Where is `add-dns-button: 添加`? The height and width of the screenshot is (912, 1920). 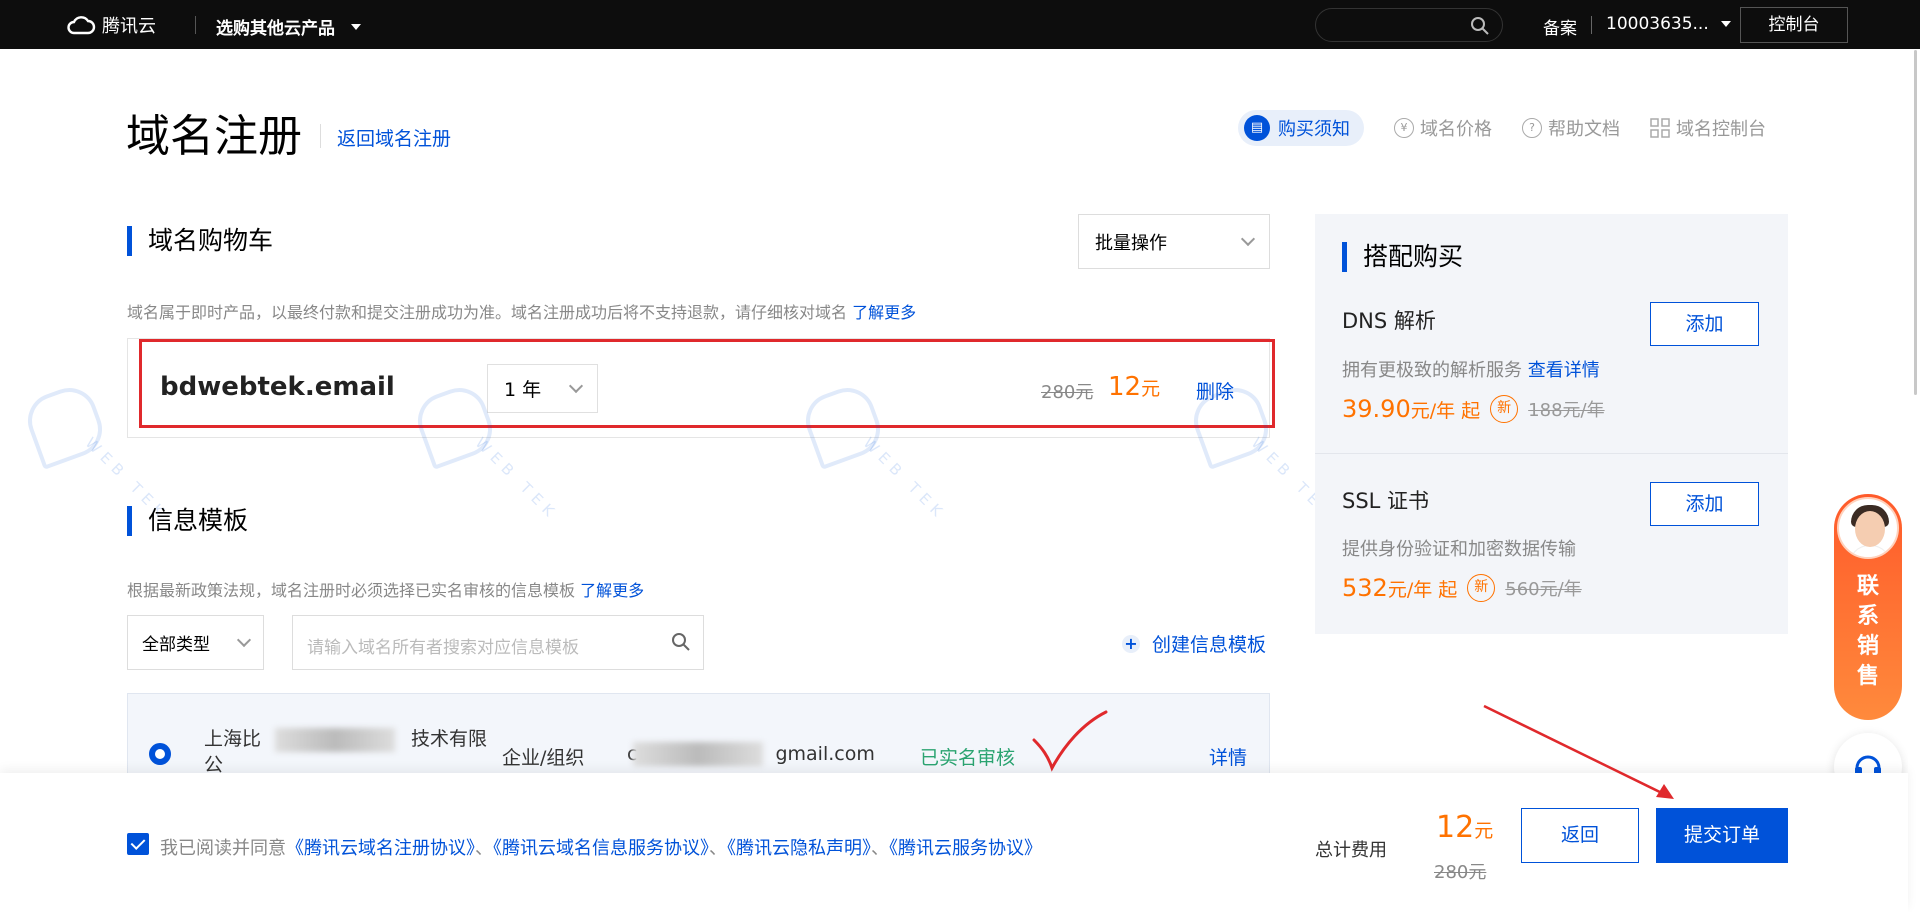 add-dns-button: 添加 is located at coordinates (1704, 324).